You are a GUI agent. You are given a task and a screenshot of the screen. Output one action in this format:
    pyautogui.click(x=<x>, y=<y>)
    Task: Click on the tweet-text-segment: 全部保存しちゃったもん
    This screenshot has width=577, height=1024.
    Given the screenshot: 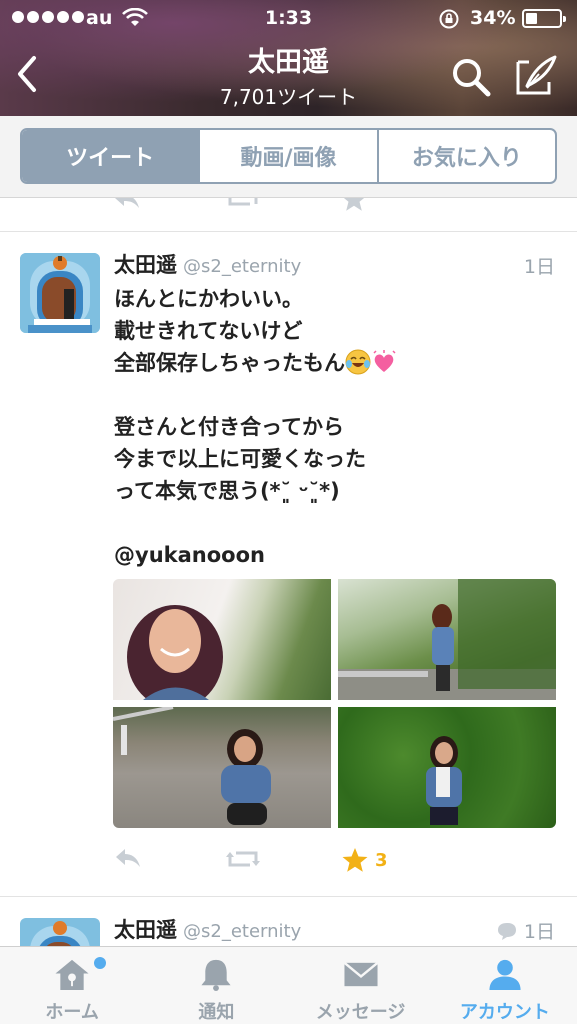 What is the action you would take?
    pyautogui.click(x=229, y=363)
    